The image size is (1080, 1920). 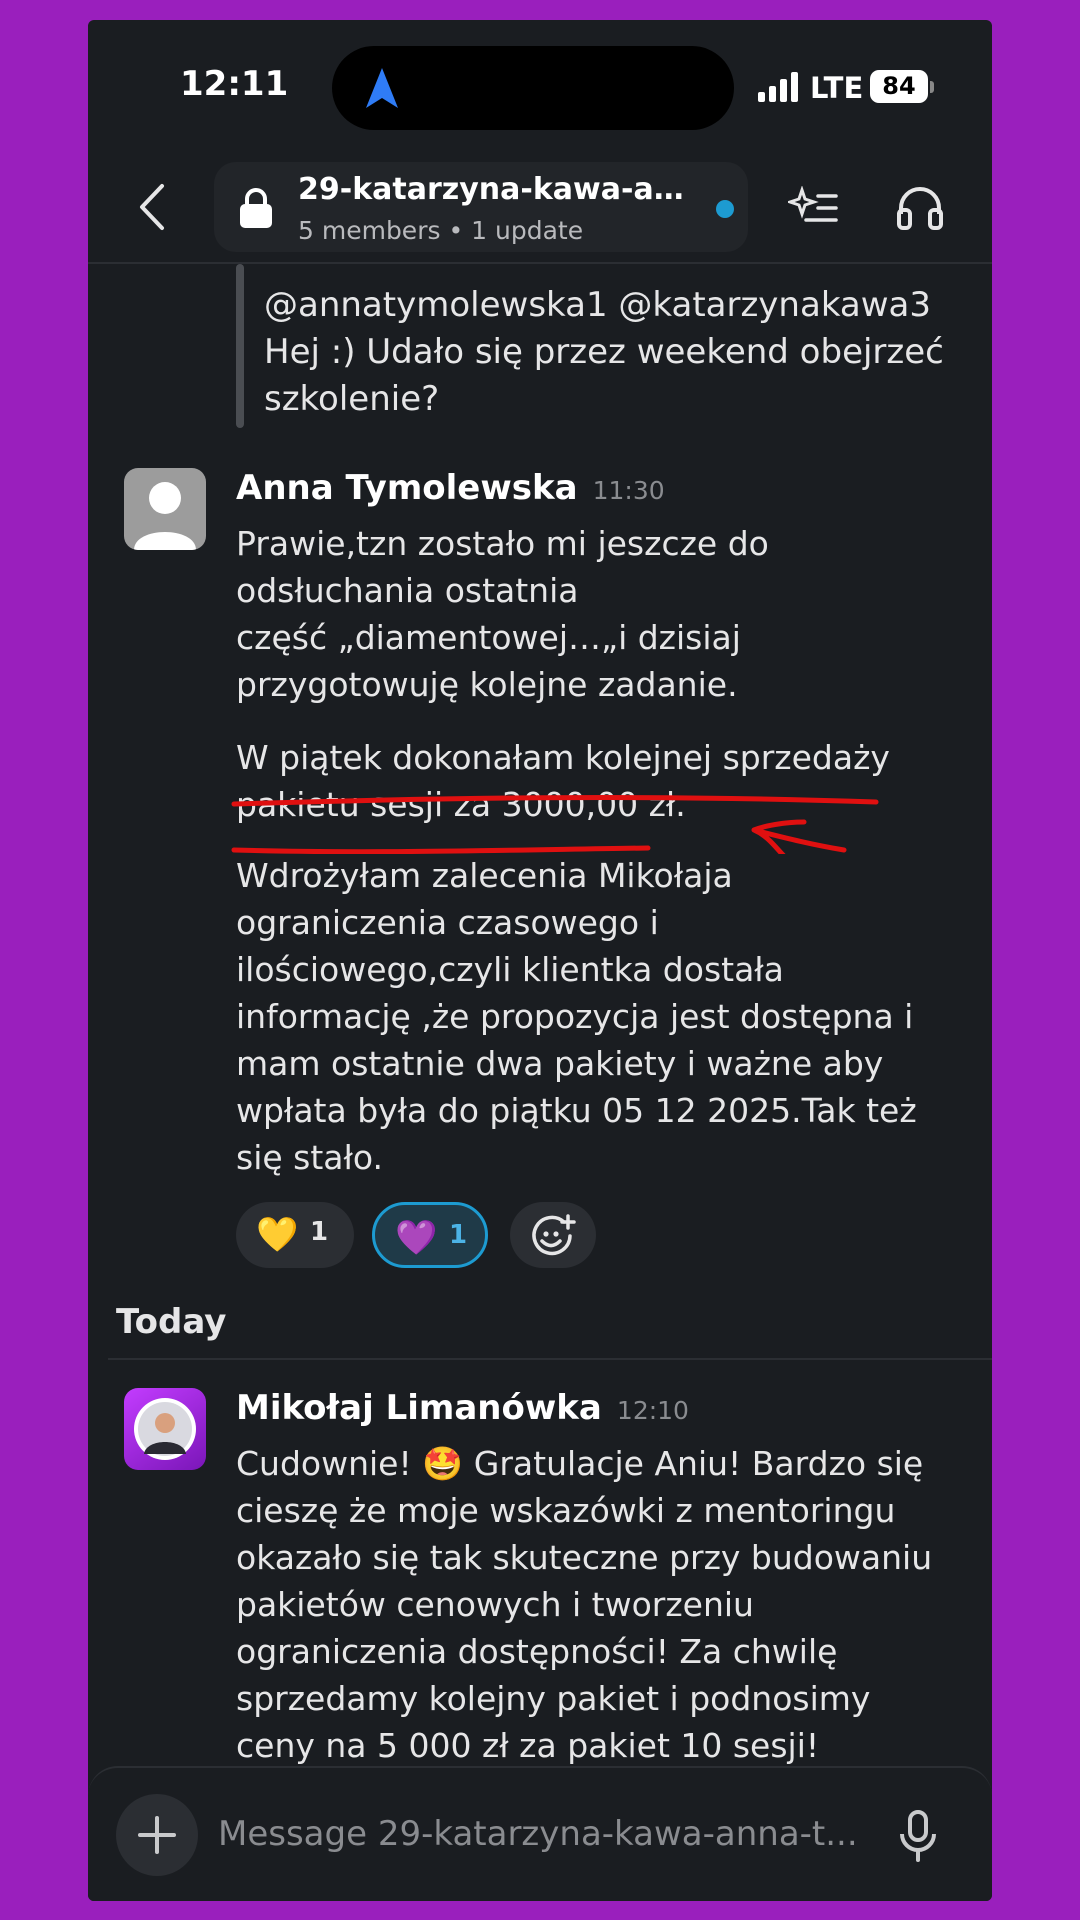 I want to click on yellow-heart-icon: 💛, so click(x=277, y=1235).